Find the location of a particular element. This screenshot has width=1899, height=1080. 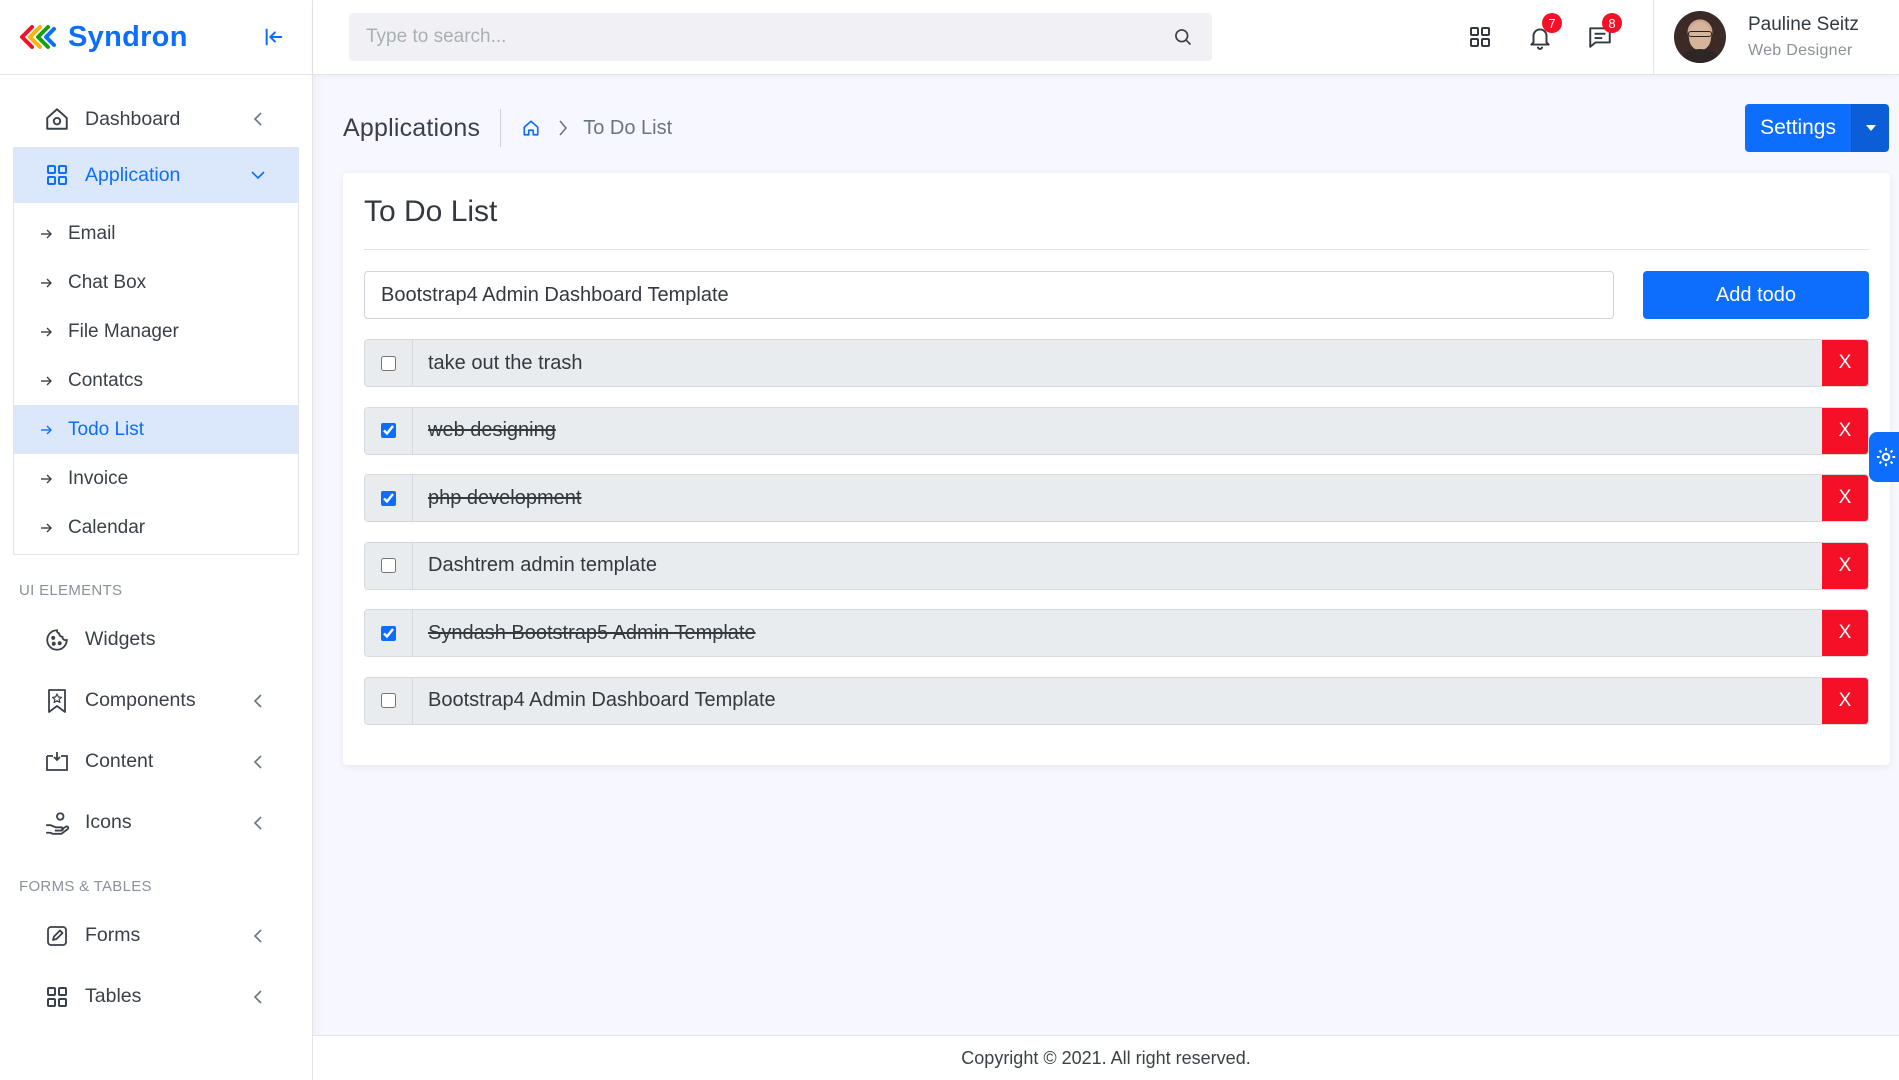

sidebar-item-label: Widgets is located at coordinates (120, 639).